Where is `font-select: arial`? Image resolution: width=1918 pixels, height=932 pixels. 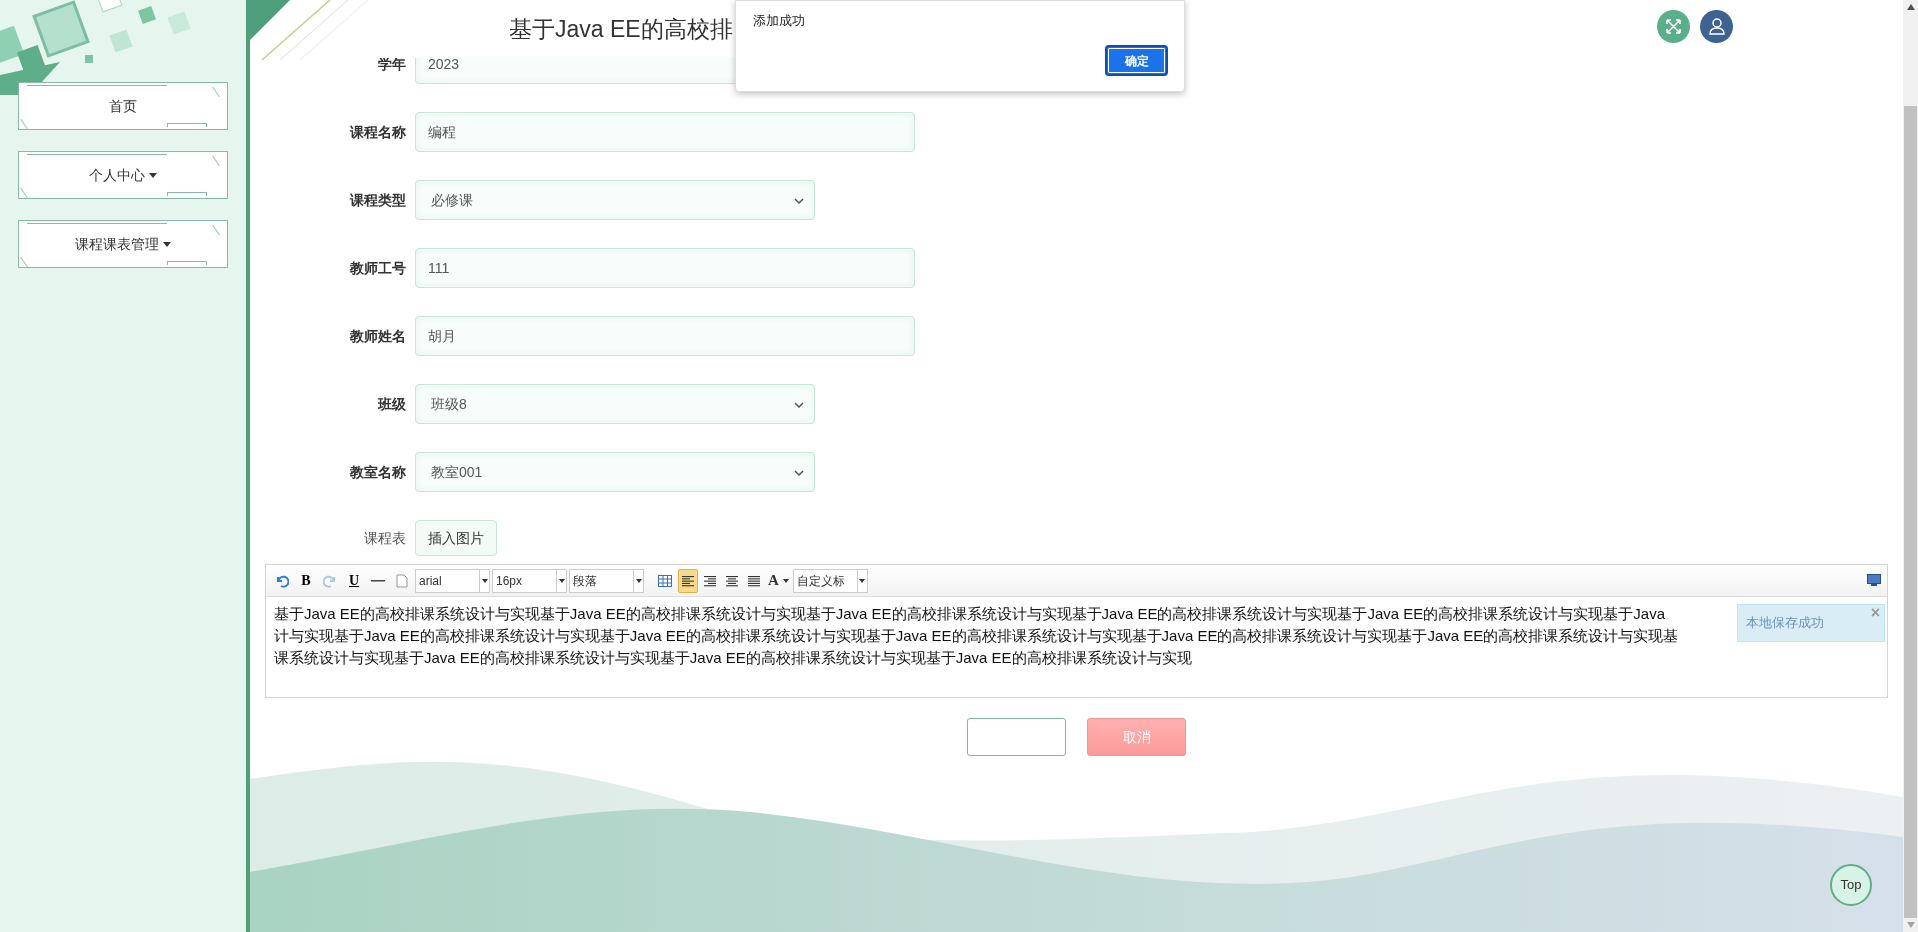 font-select: arial is located at coordinates (452, 580).